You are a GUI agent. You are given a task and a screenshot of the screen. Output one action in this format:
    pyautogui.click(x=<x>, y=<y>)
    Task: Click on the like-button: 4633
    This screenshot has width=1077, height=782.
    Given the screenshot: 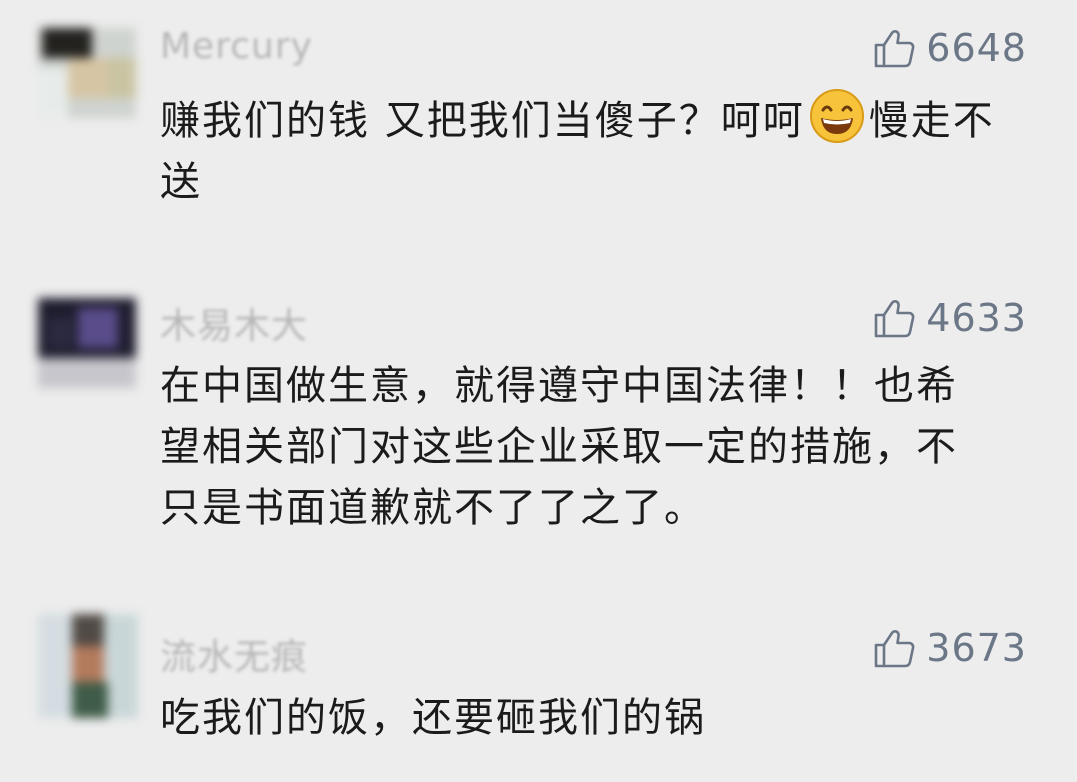 What is the action you would take?
    pyautogui.click(x=949, y=318)
    